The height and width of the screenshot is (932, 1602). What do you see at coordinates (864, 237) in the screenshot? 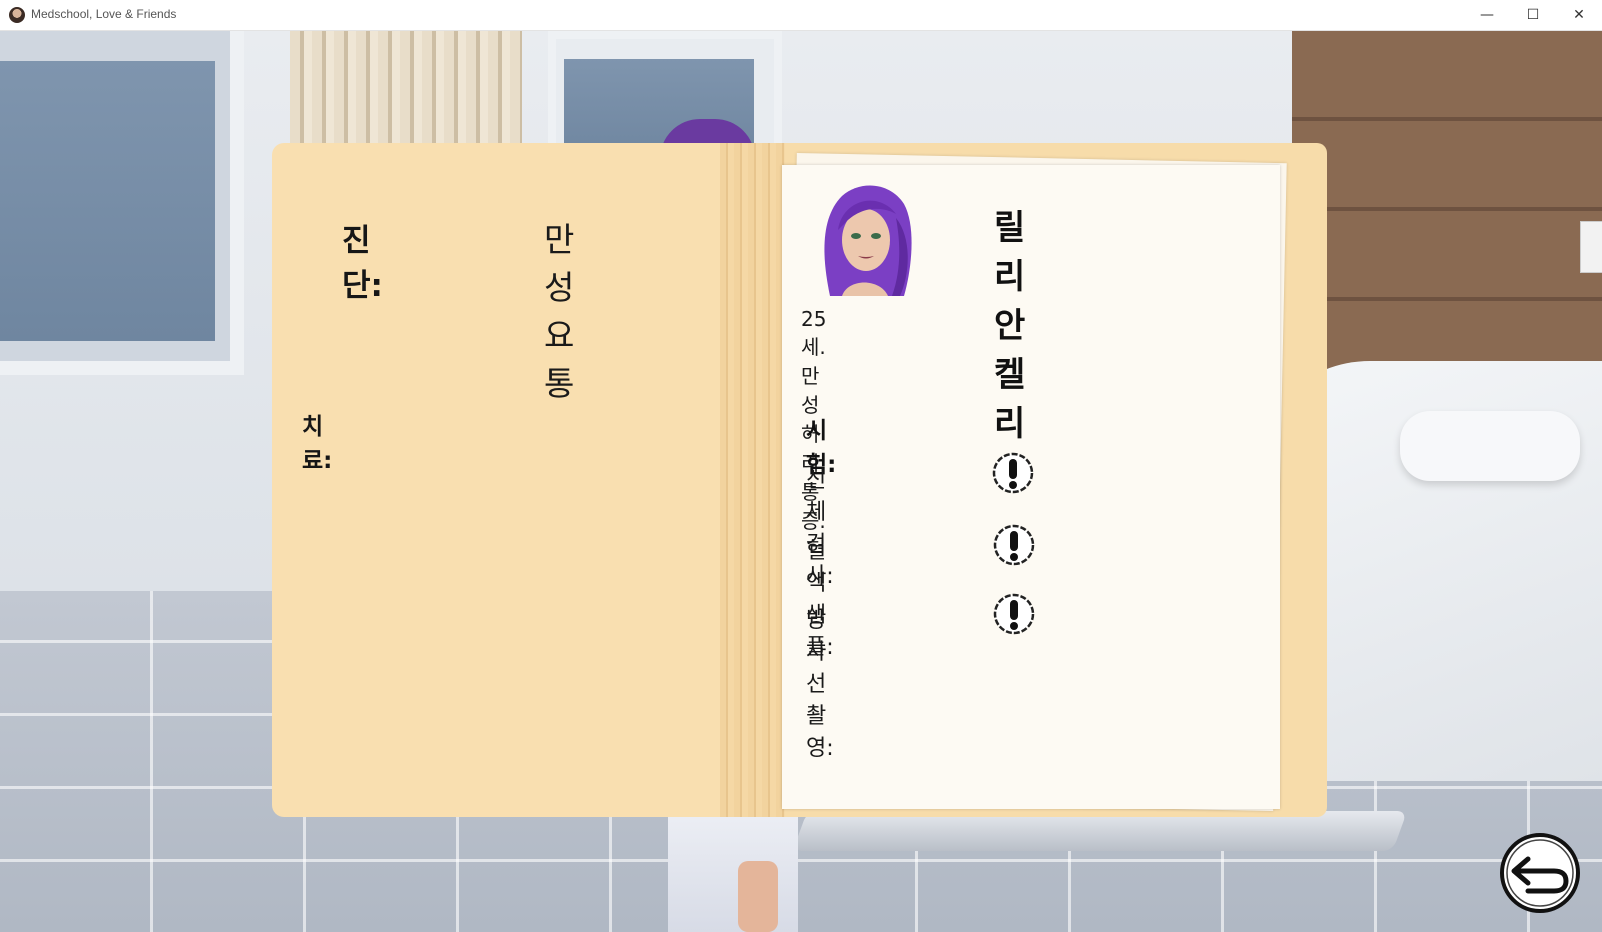
I see `patient-portrait` at bounding box center [864, 237].